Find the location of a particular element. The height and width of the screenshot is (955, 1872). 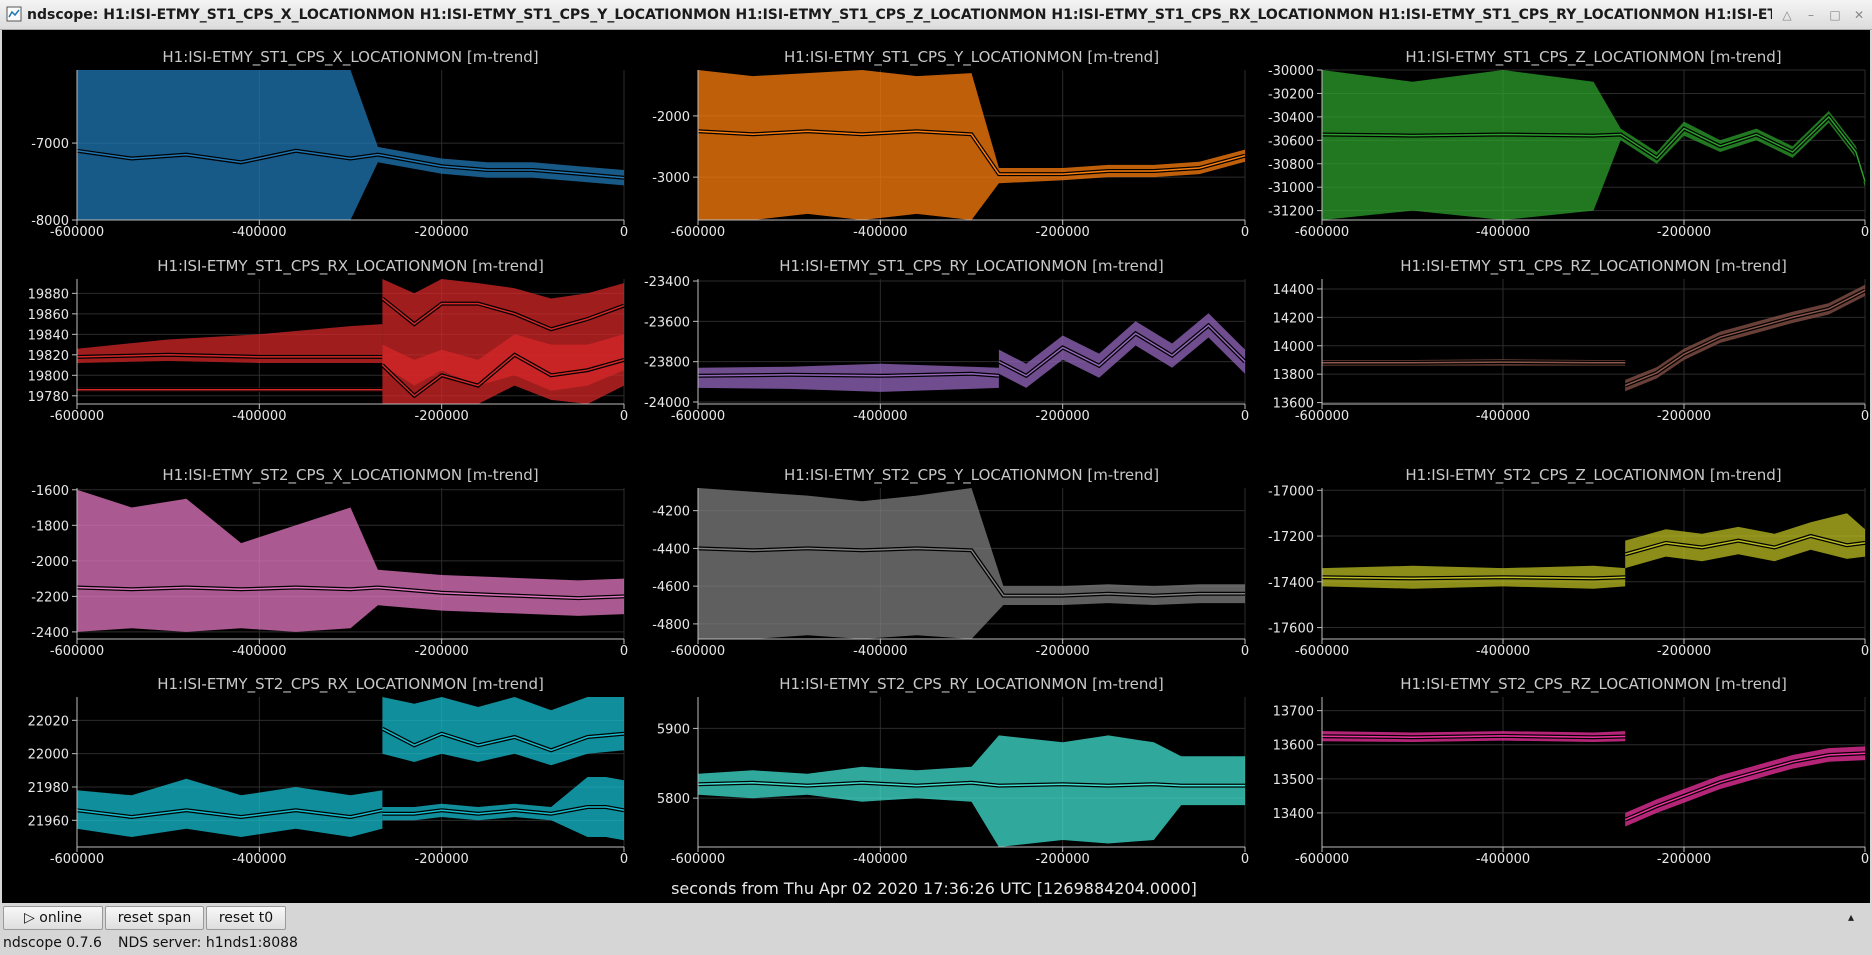

y-tick-label: -4800 is located at coordinates (671, 625).